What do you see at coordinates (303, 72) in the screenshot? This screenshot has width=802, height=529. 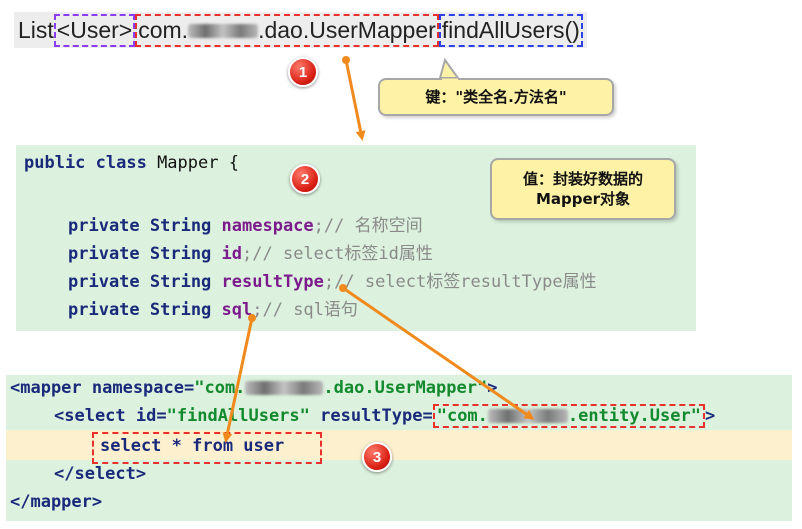 I see `step-marker-1: 1` at bounding box center [303, 72].